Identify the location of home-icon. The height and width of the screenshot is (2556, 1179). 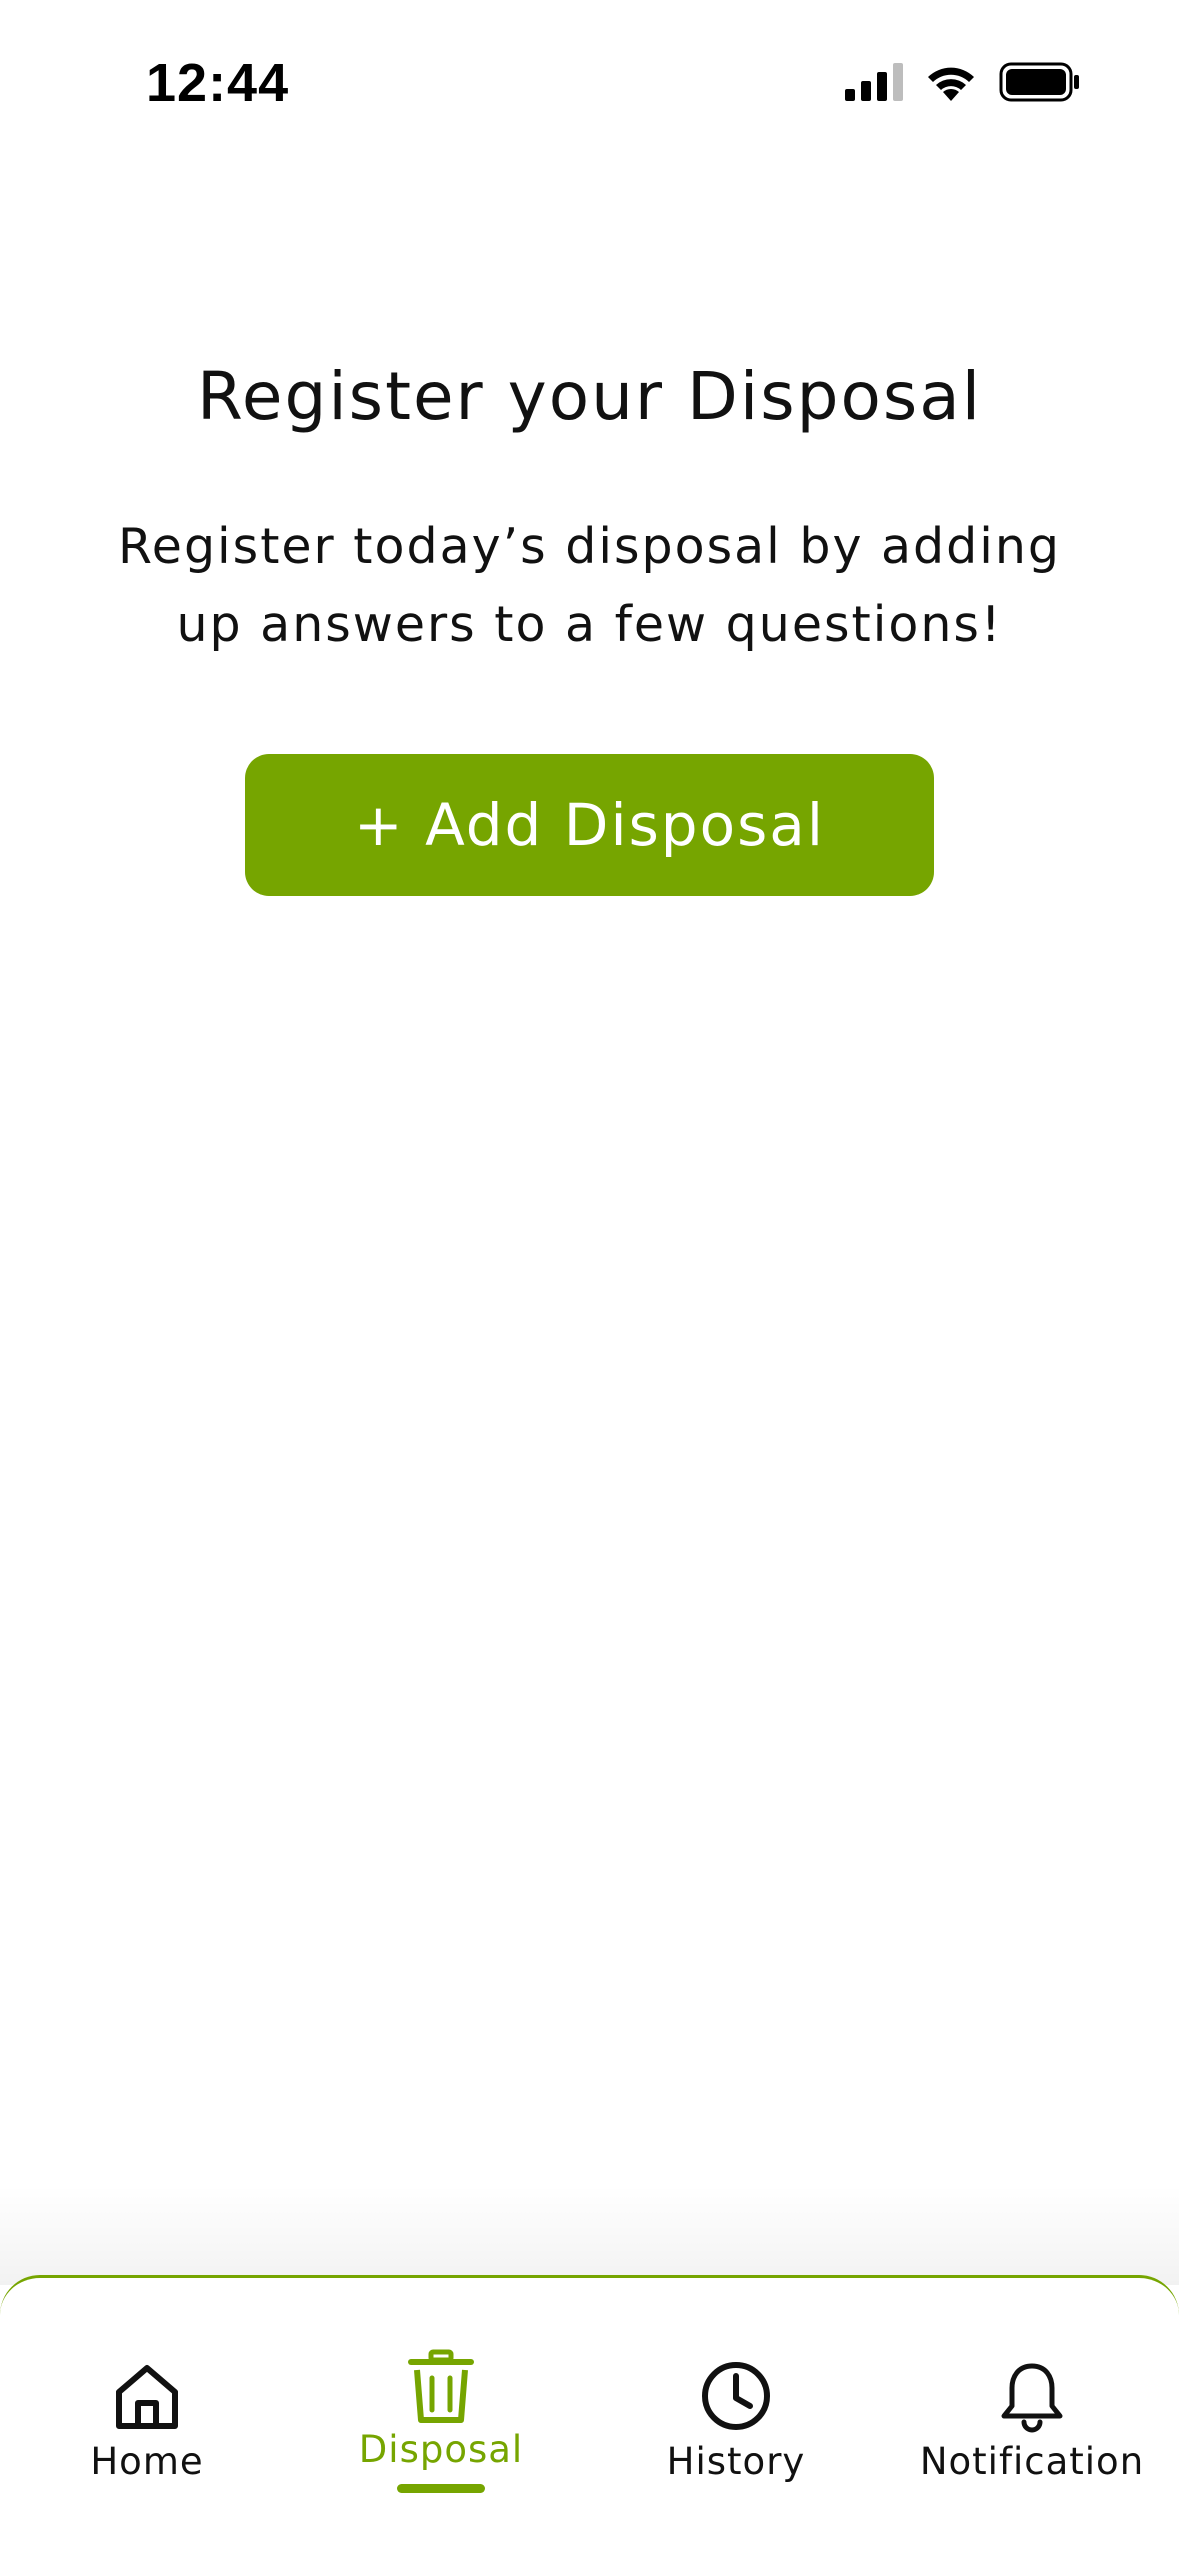
(147, 2396).